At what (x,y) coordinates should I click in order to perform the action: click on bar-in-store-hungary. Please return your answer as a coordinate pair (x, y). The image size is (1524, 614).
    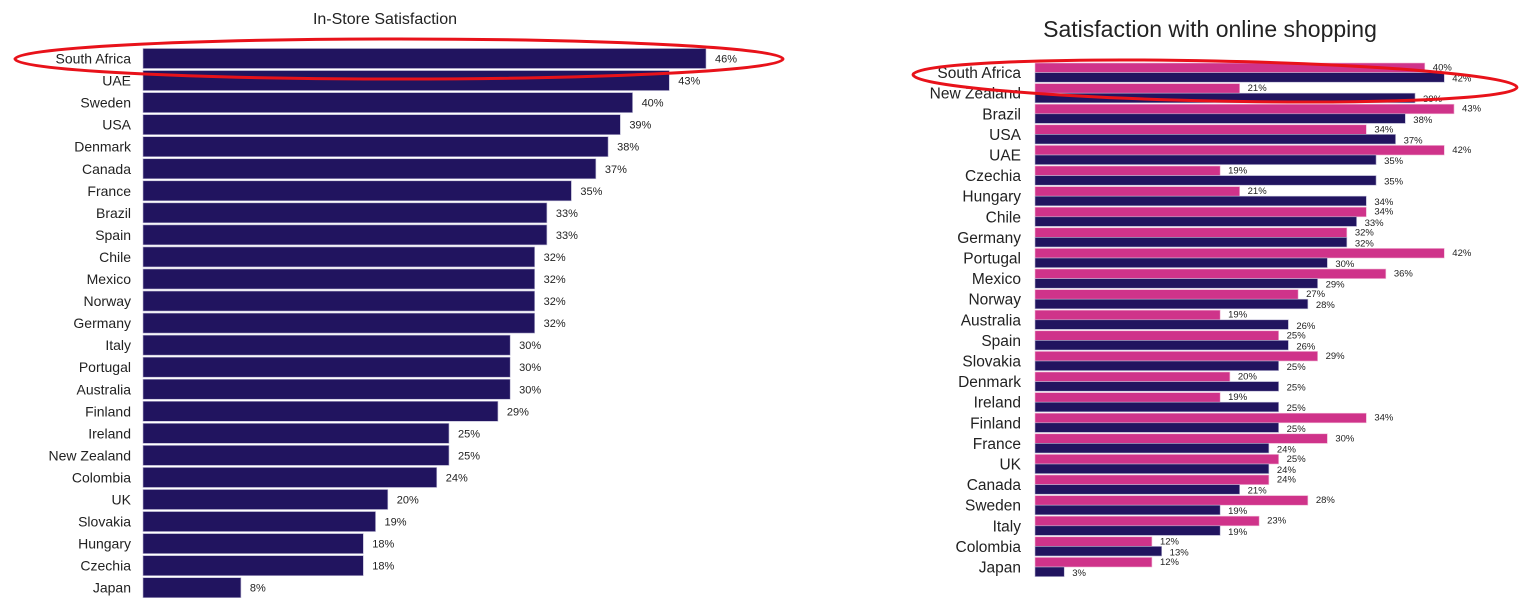
    Looking at the image, I should click on (253, 543).